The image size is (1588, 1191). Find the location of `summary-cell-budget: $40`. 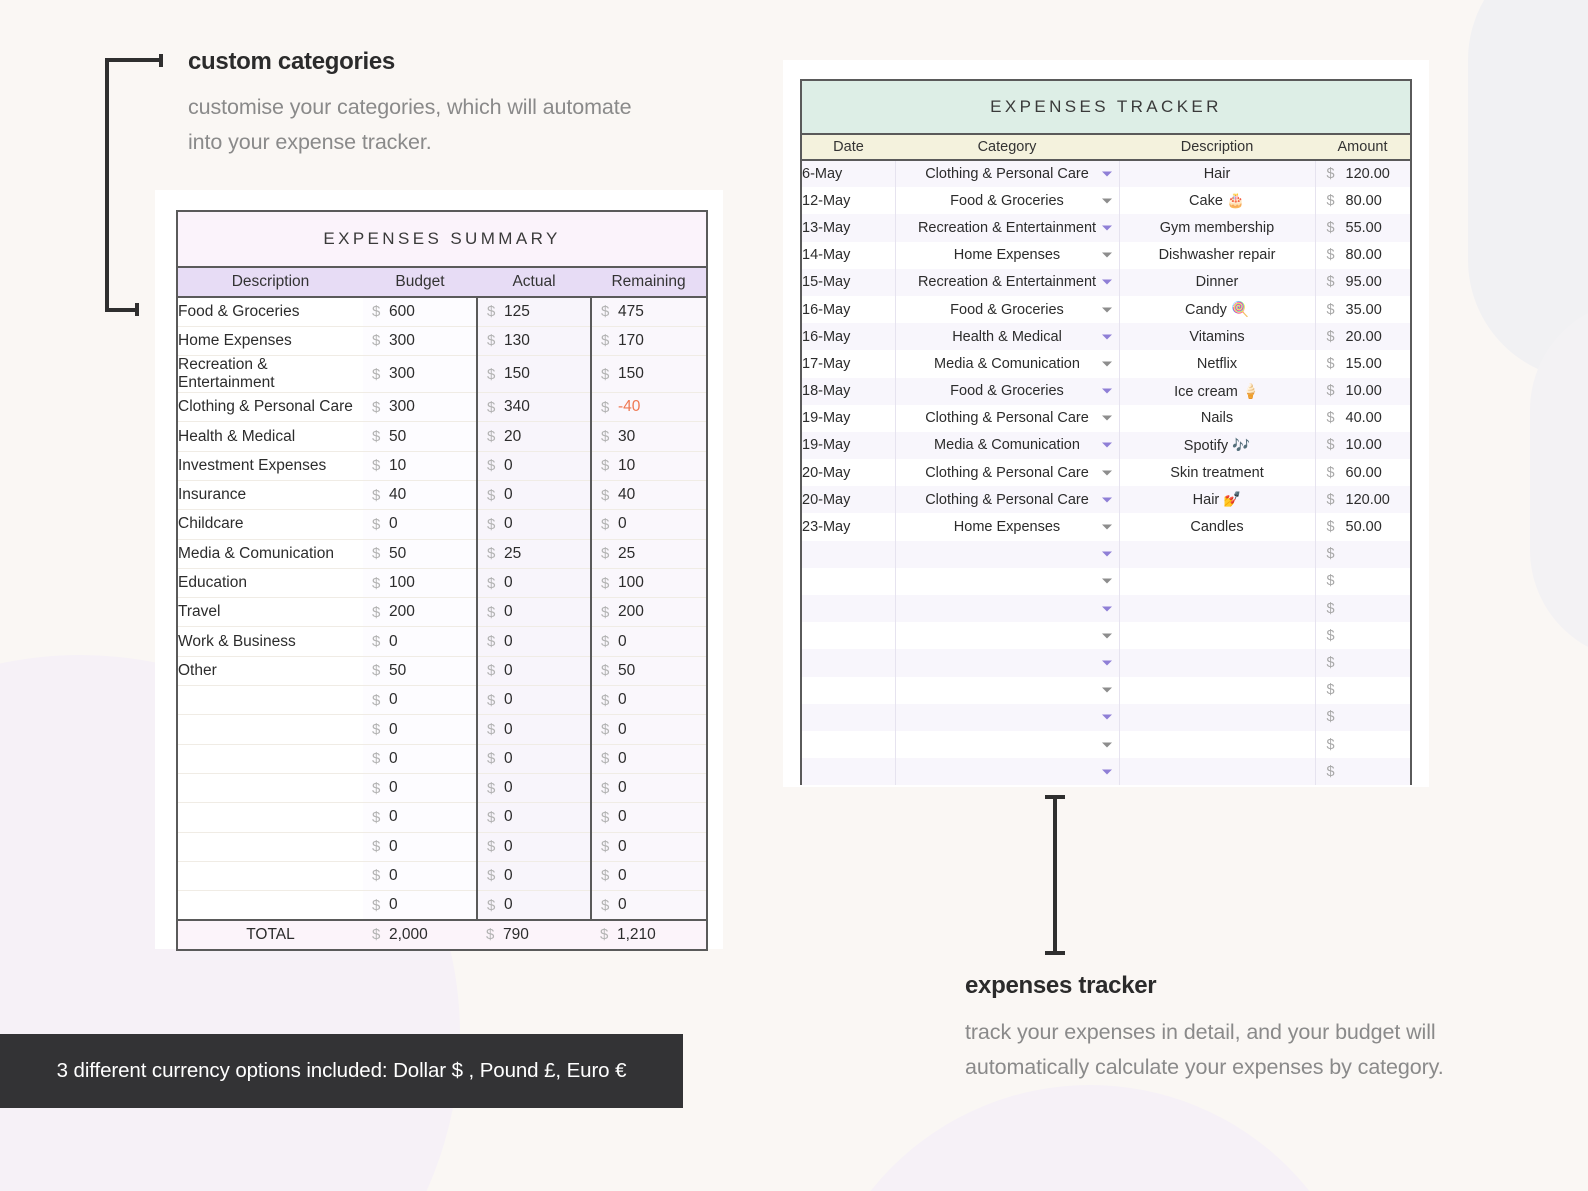

summary-cell-budget: $40 is located at coordinates (420, 495).